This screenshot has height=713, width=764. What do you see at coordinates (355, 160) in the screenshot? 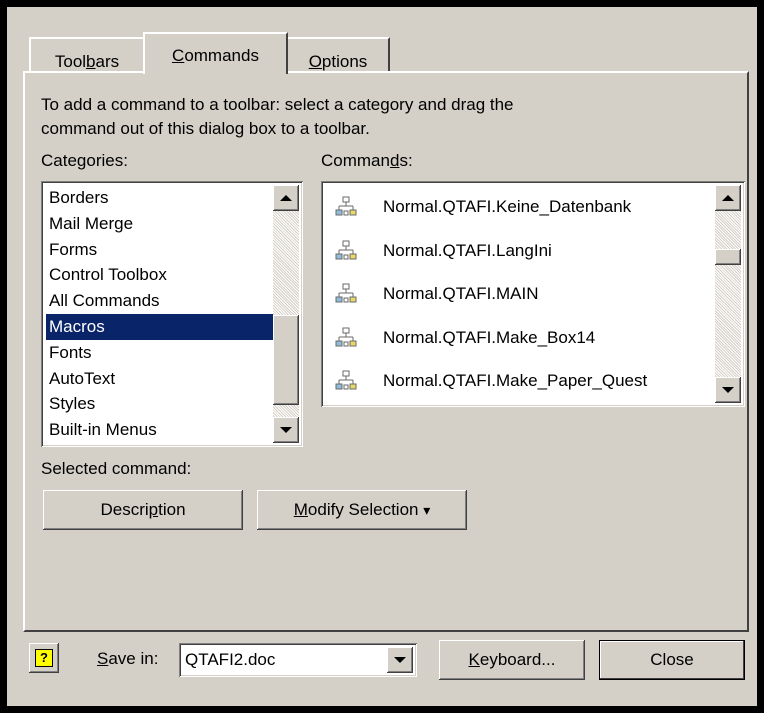
I see `commands-label-pre: Comman` at bounding box center [355, 160].